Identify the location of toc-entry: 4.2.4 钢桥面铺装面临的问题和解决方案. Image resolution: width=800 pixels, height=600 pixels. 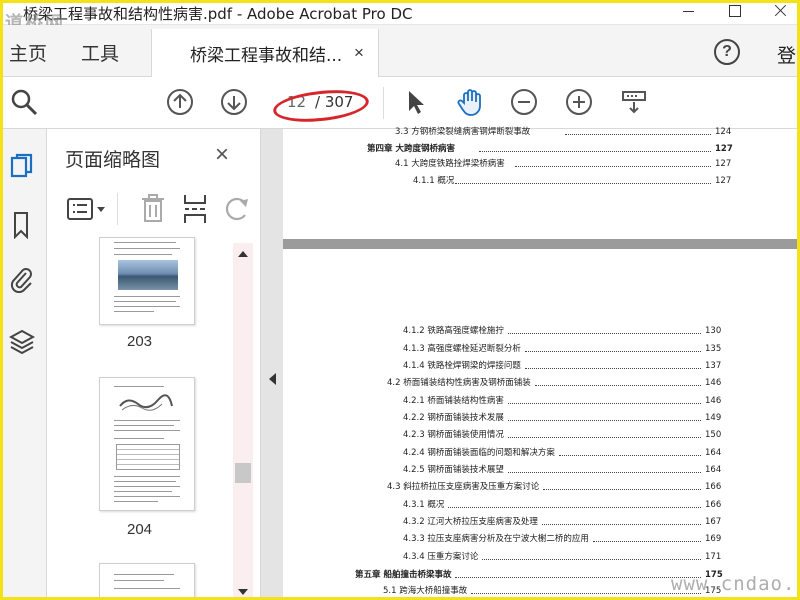
(479, 453).